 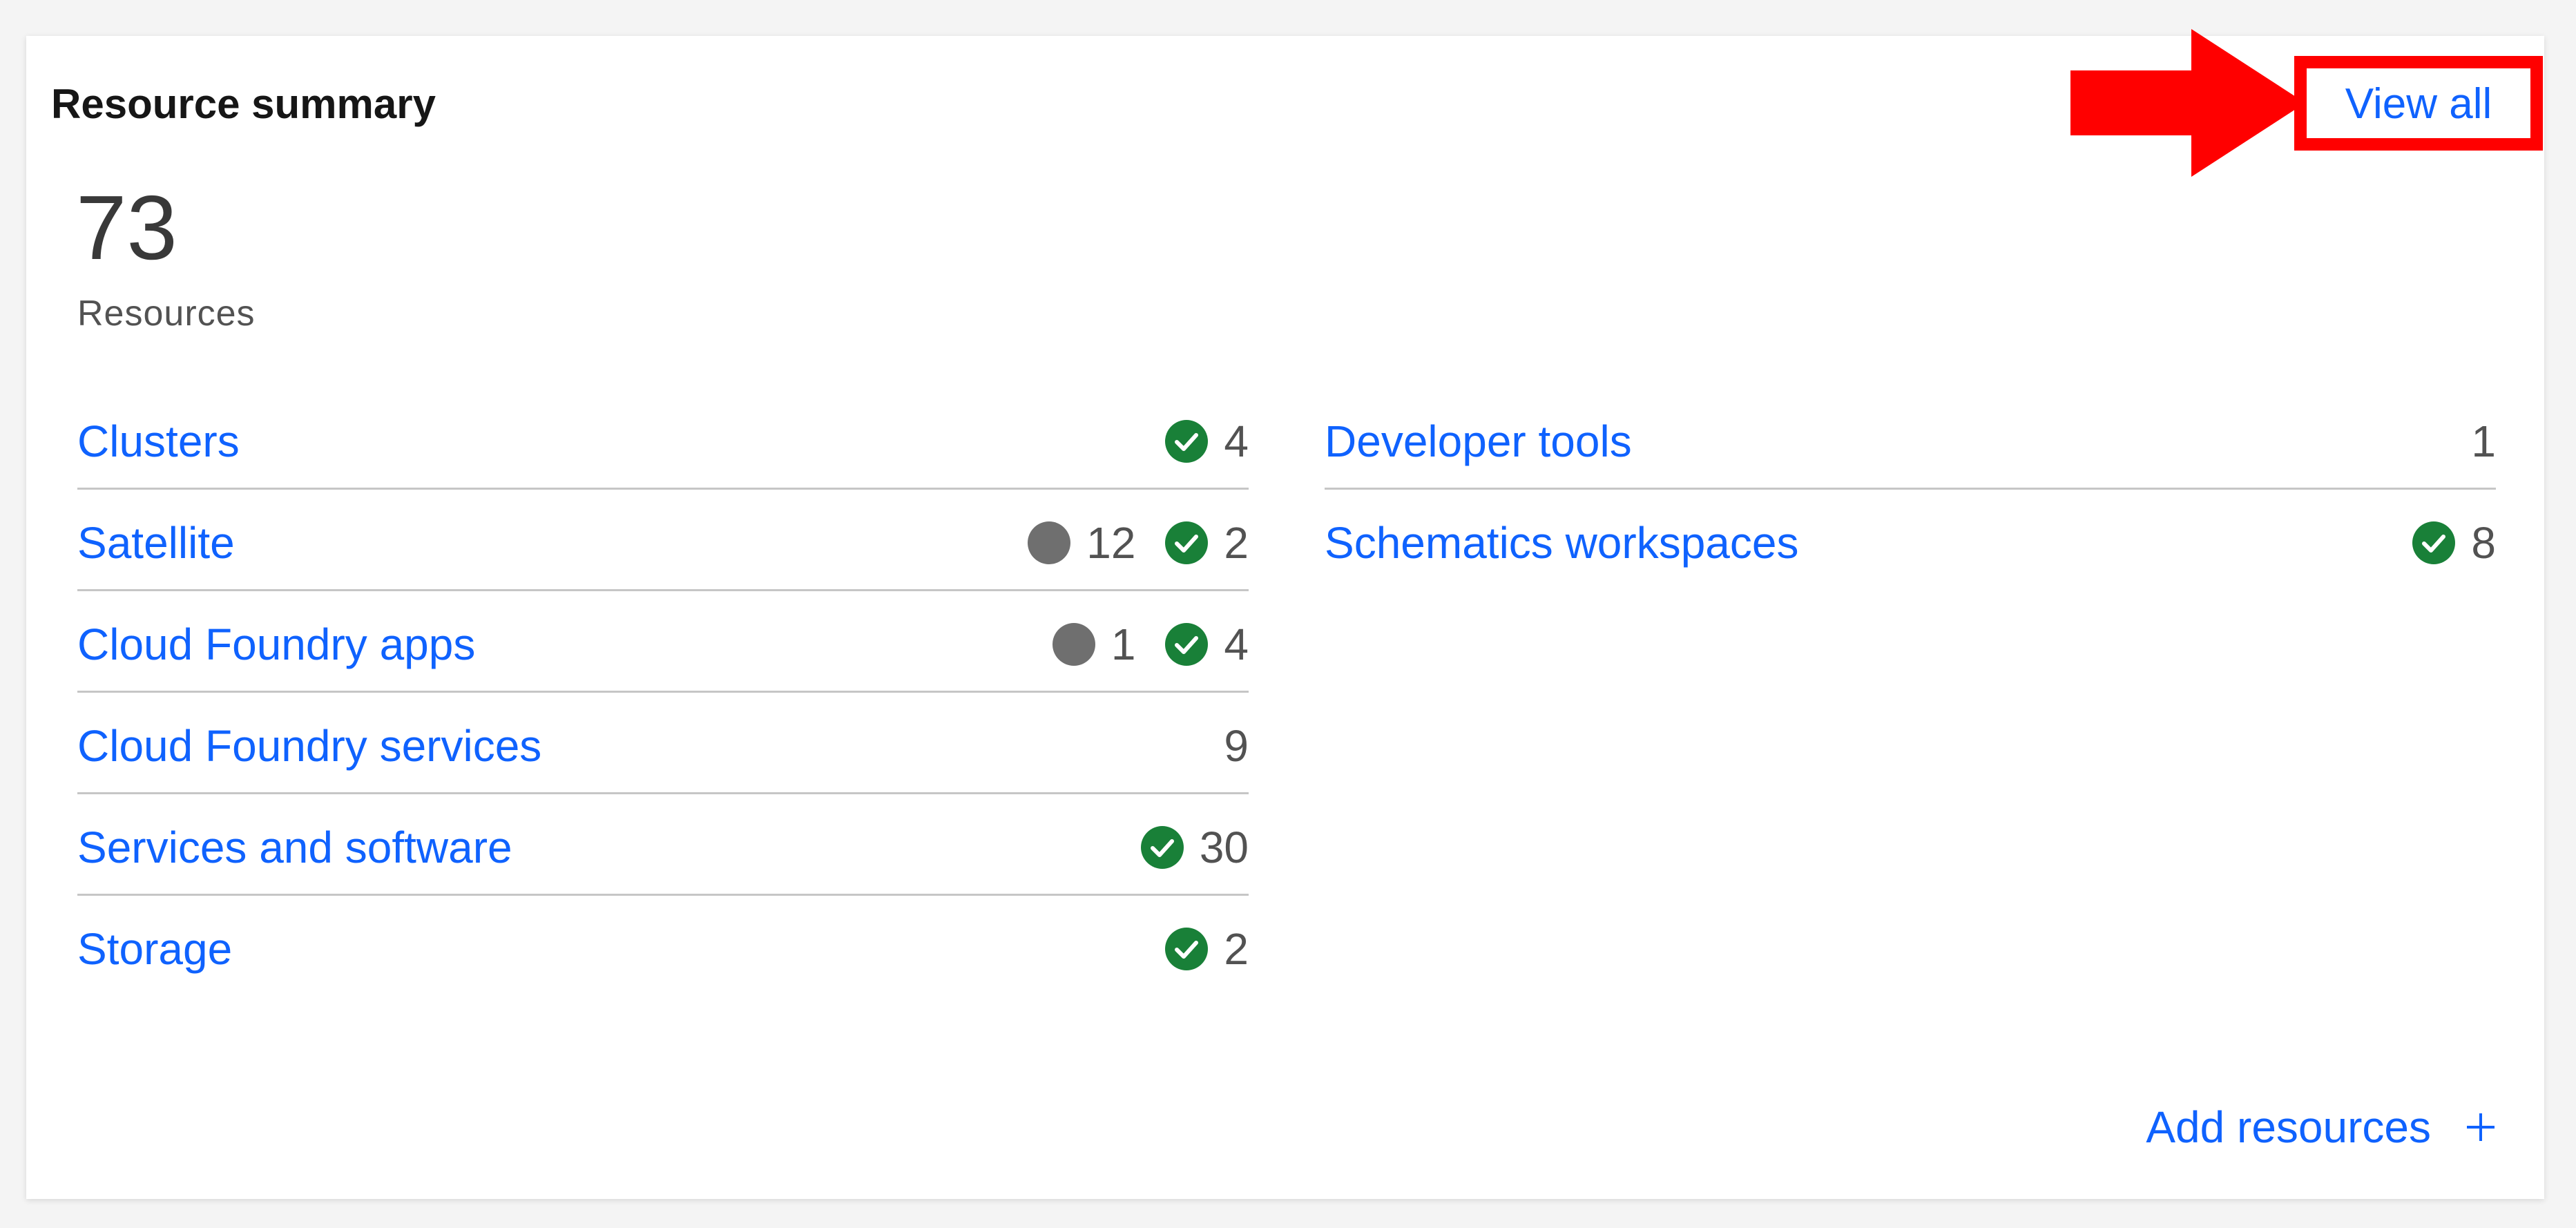 What do you see at coordinates (1910, 541) in the screenshot?
I see `resource-row: Schematics workspaces 8` at bounding box center [1910, 541].